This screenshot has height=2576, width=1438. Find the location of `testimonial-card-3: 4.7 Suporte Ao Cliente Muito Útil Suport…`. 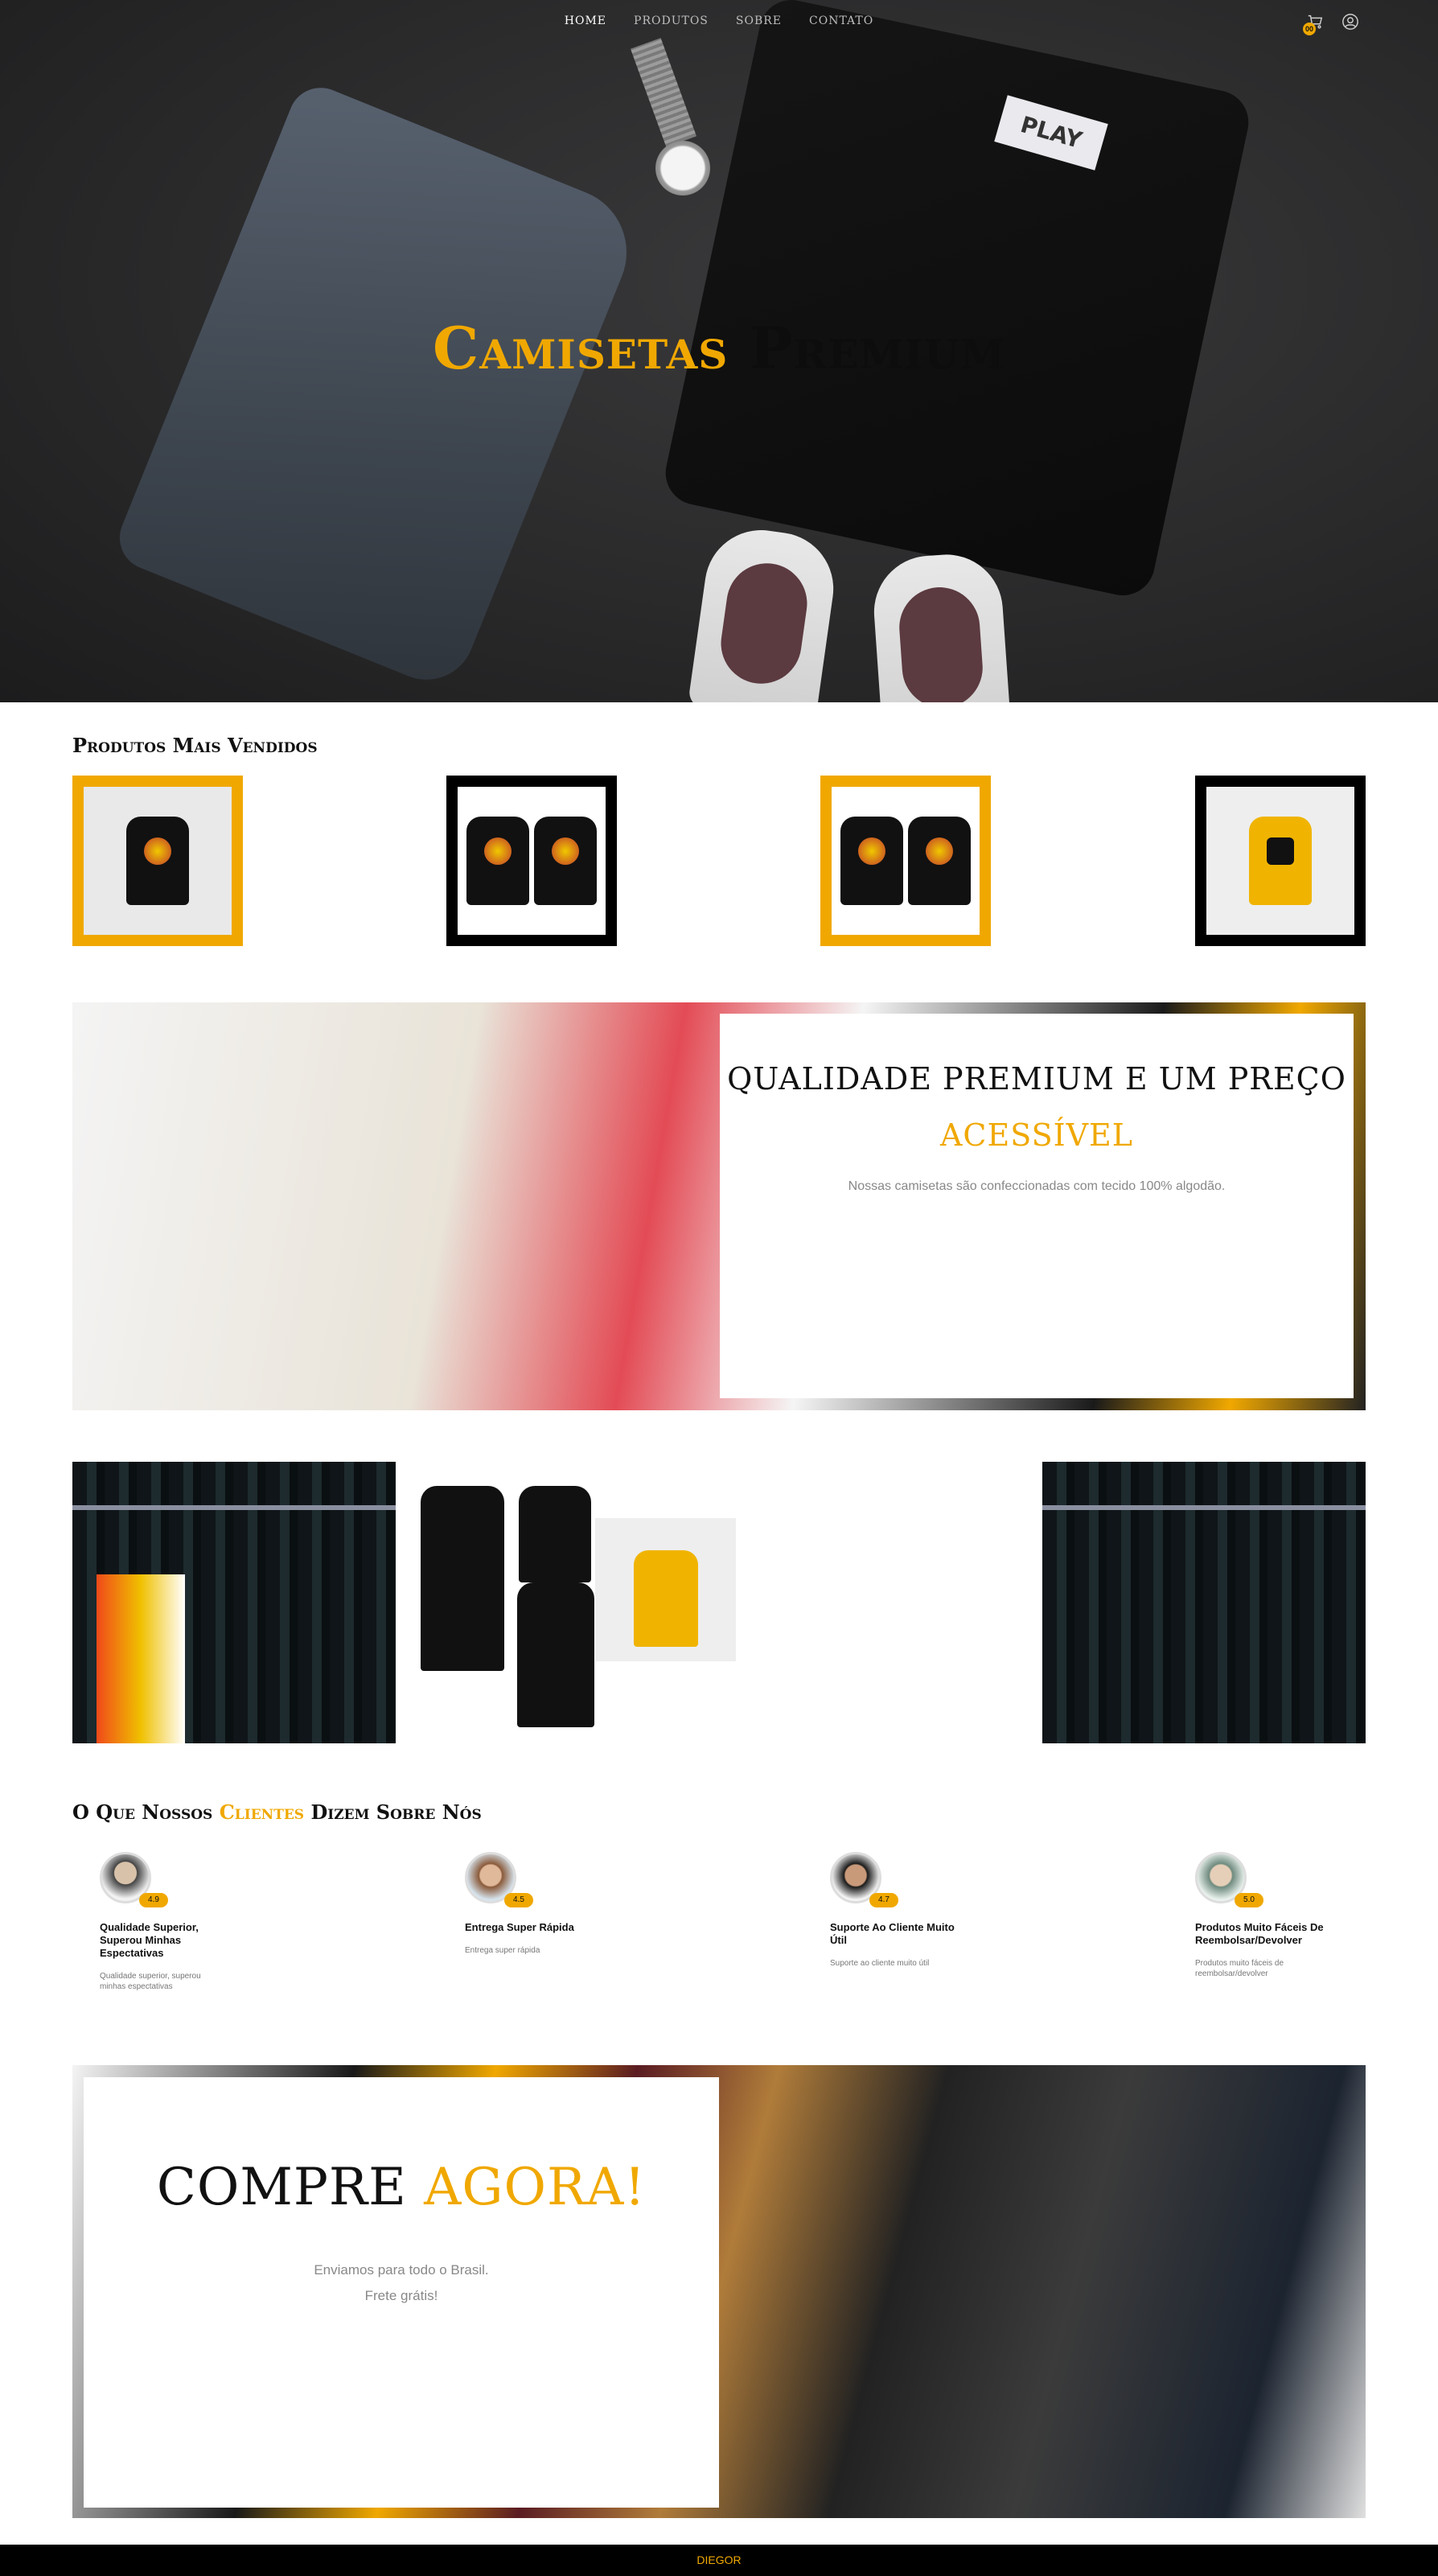

testimonial-card-3: 4.7 Suporte Ao Cliente Muito Útil Suport… is located at coordinates (879, 1910).